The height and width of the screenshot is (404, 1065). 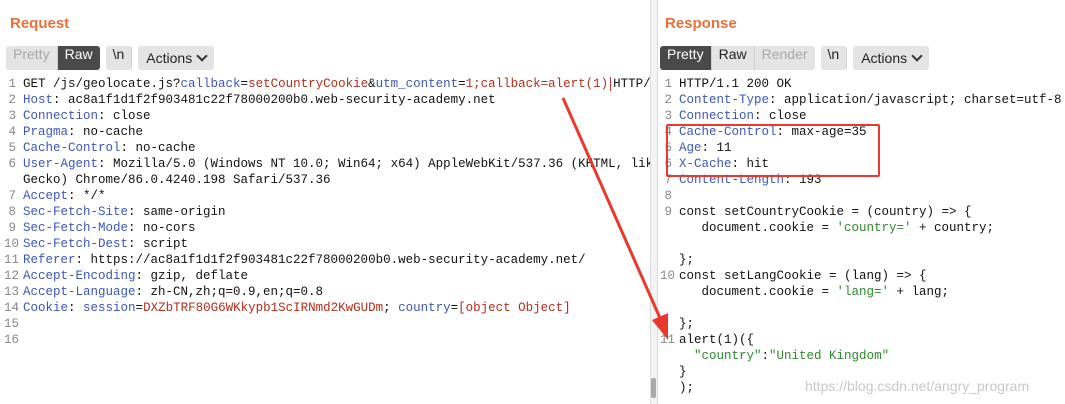 What do you see at coordinates (12, 244) in the screenshot?
I see `line-number: 10` at bounding box center [12, 244].